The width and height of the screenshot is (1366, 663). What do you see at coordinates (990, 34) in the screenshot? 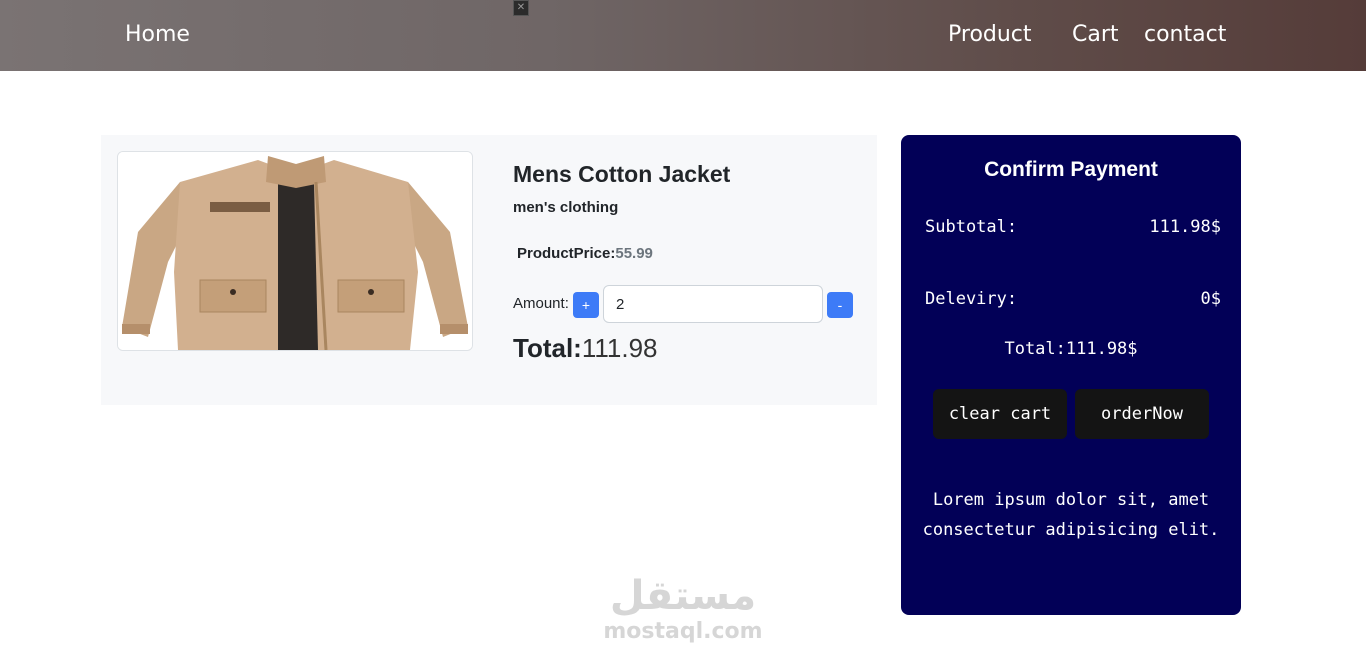
I see `nav-product-link: Product` at bounding box center [990, 34].